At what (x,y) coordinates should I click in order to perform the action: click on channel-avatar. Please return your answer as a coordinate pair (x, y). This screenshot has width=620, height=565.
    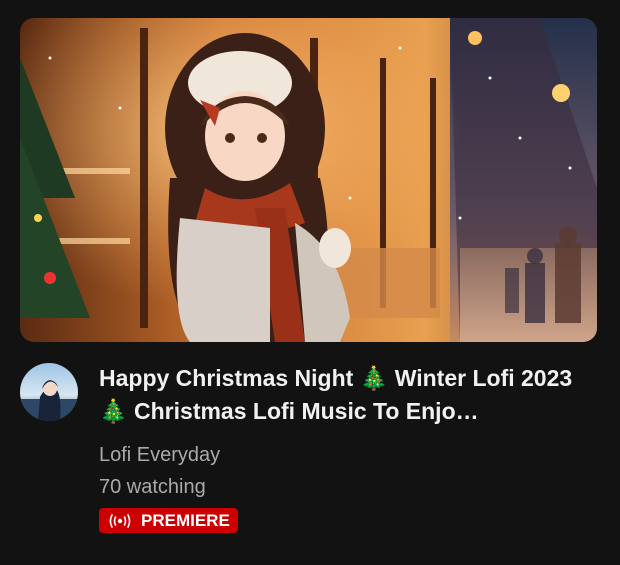
    Looking at the image, I should click on (49, 392).